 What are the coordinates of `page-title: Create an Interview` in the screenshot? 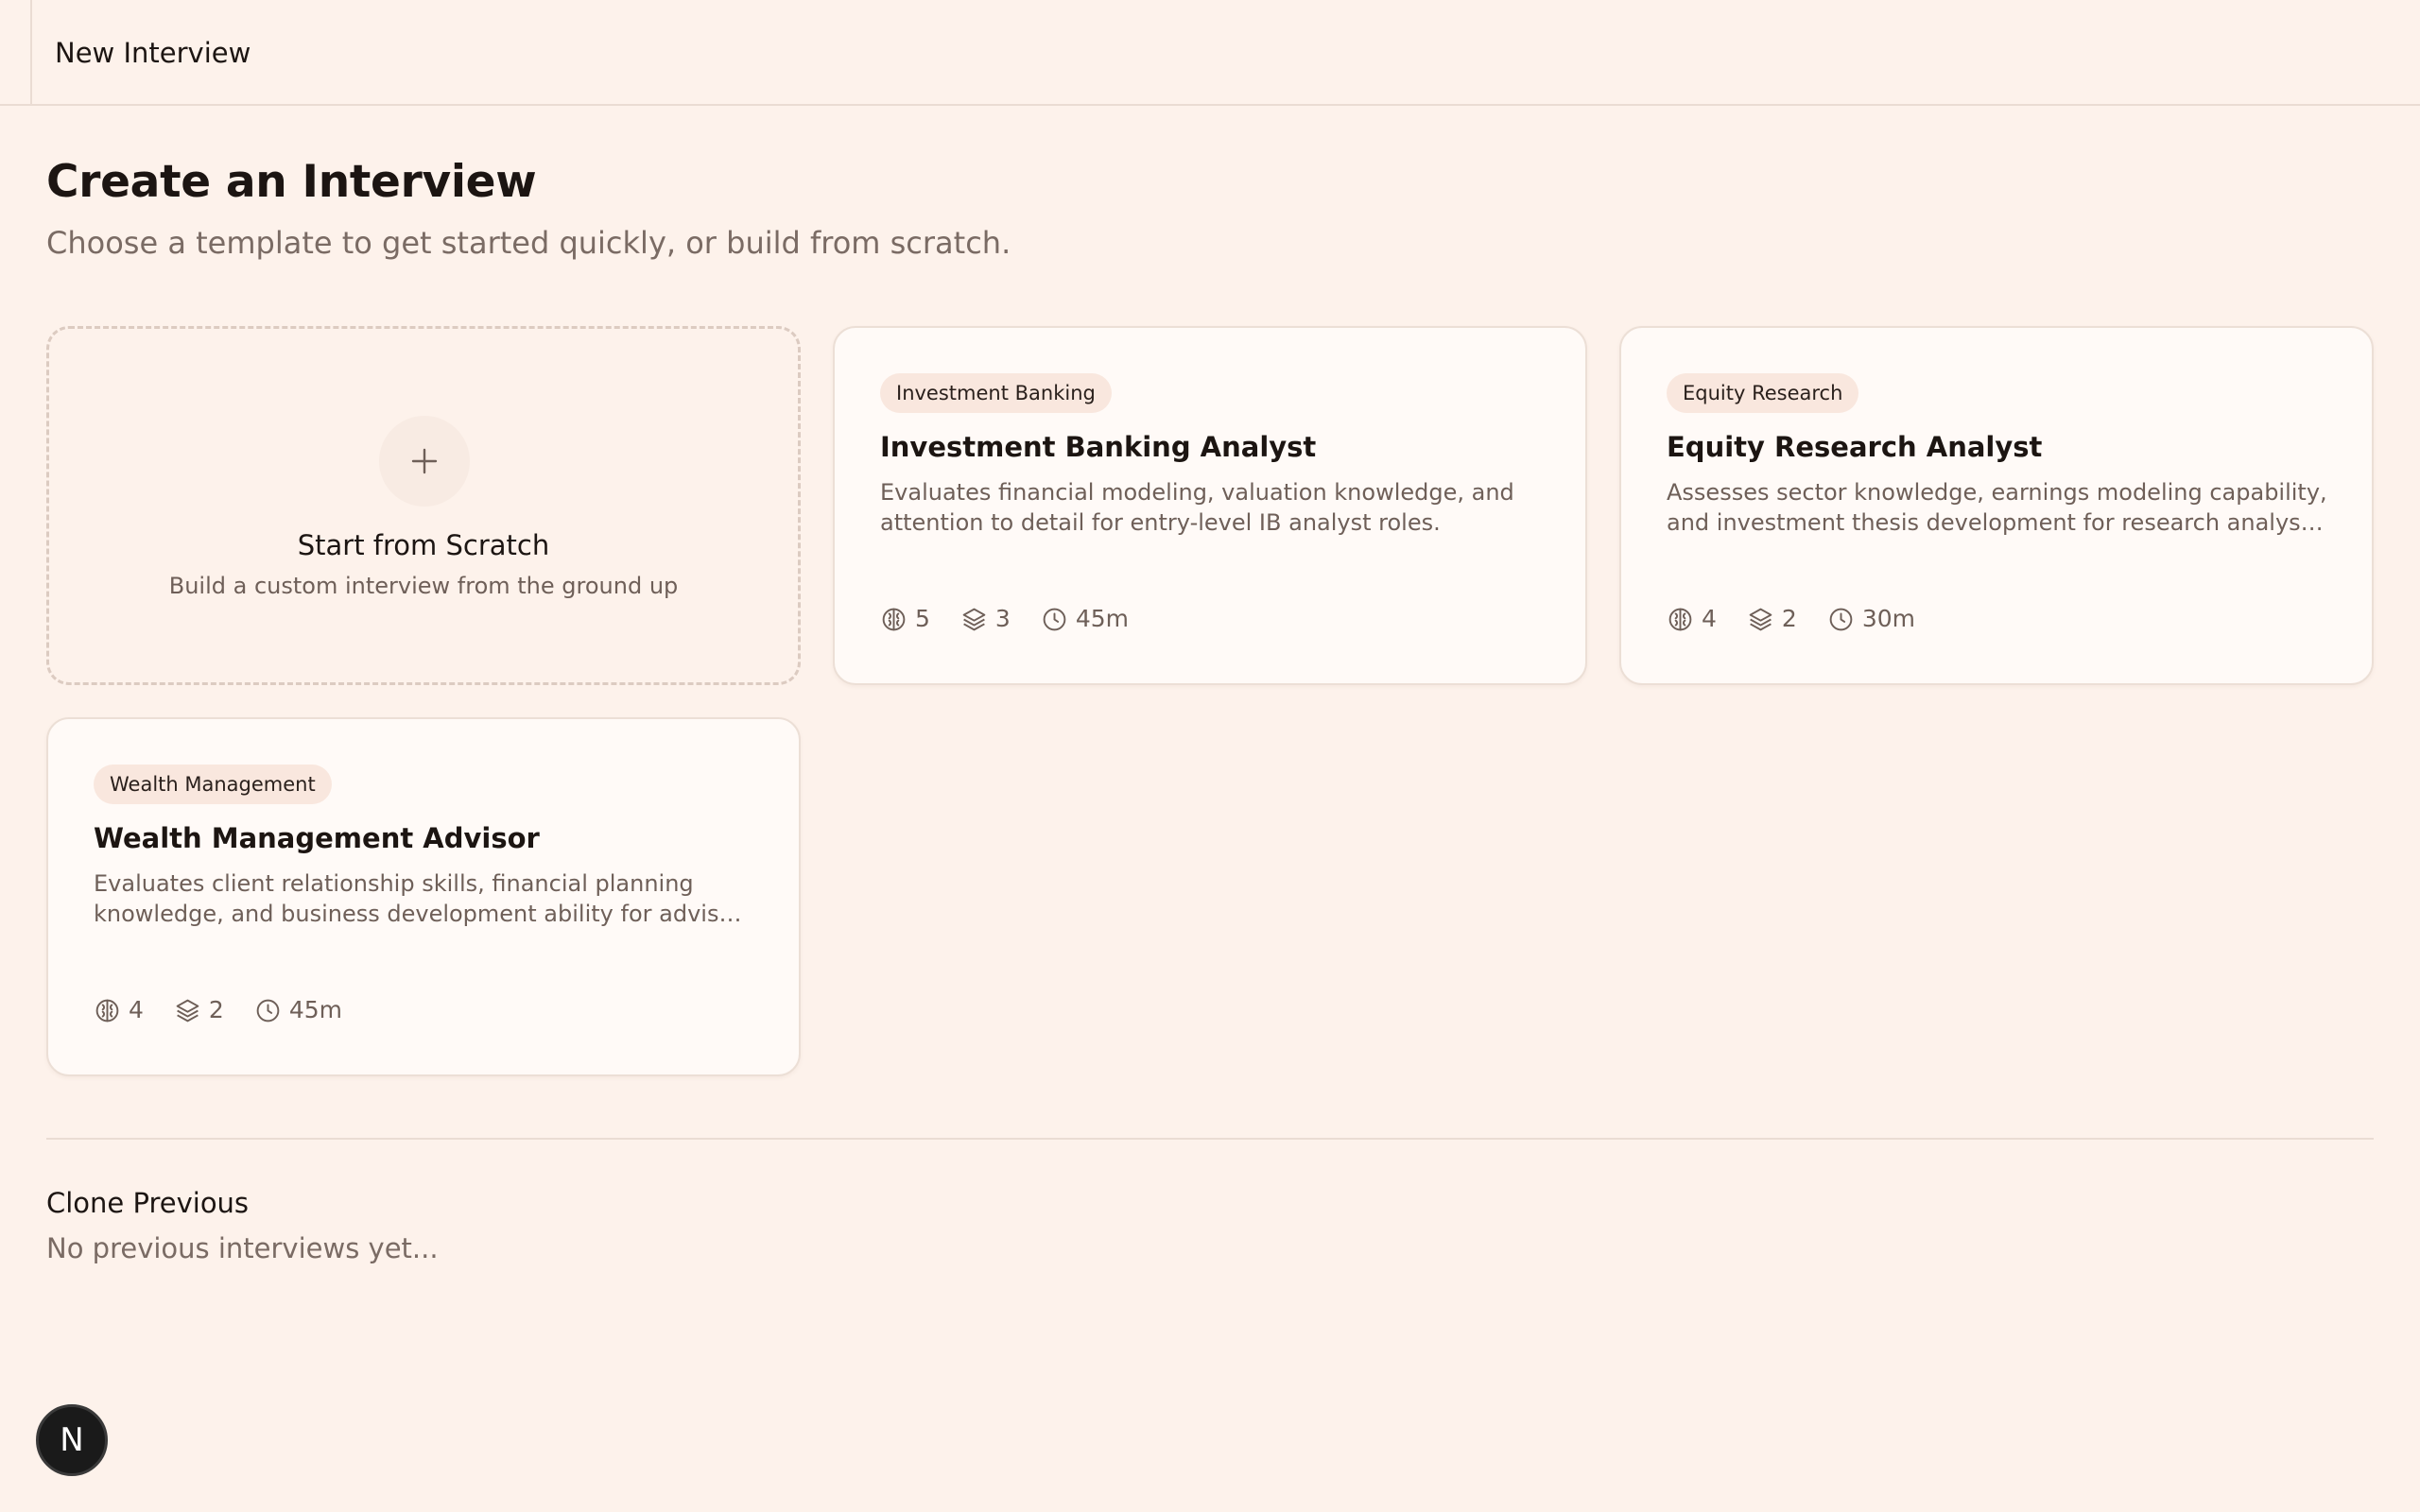 It's located at (291, 182).